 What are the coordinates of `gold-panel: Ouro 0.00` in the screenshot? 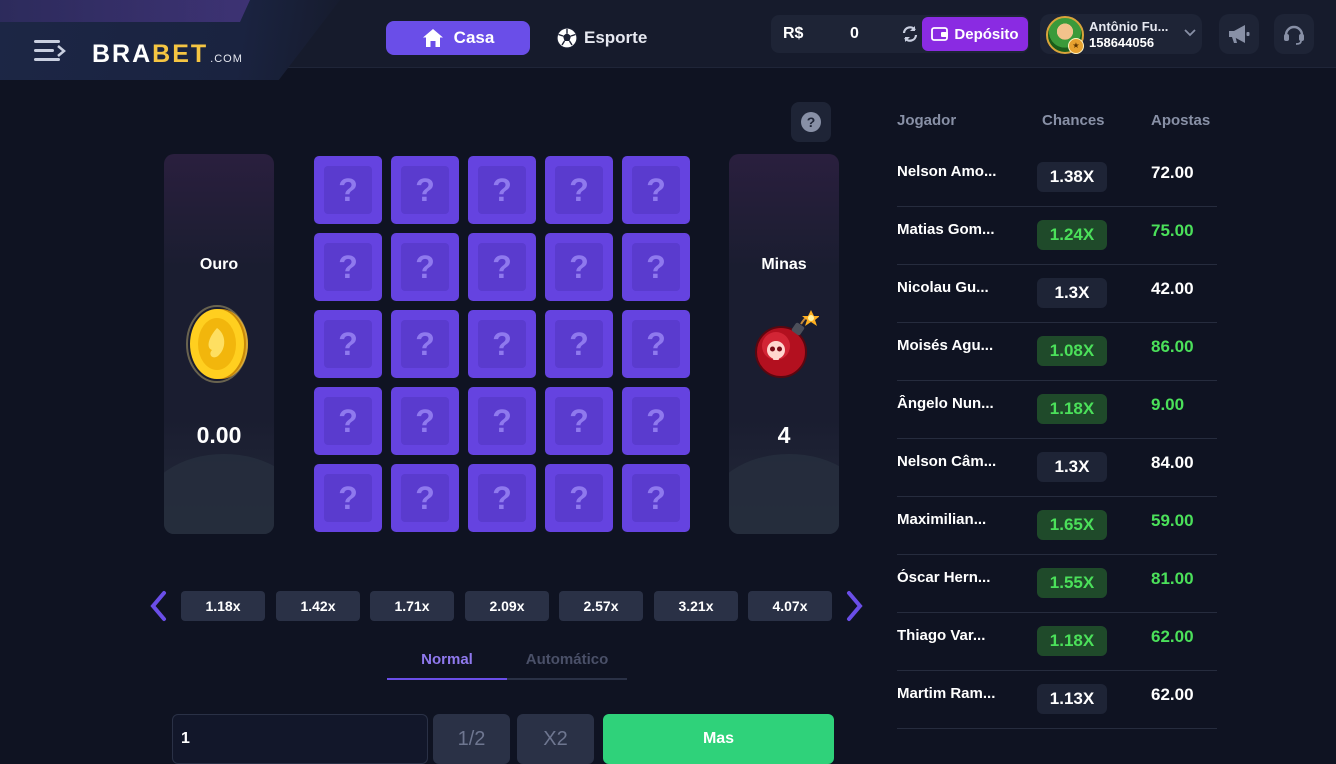 It's located at (219, 344).